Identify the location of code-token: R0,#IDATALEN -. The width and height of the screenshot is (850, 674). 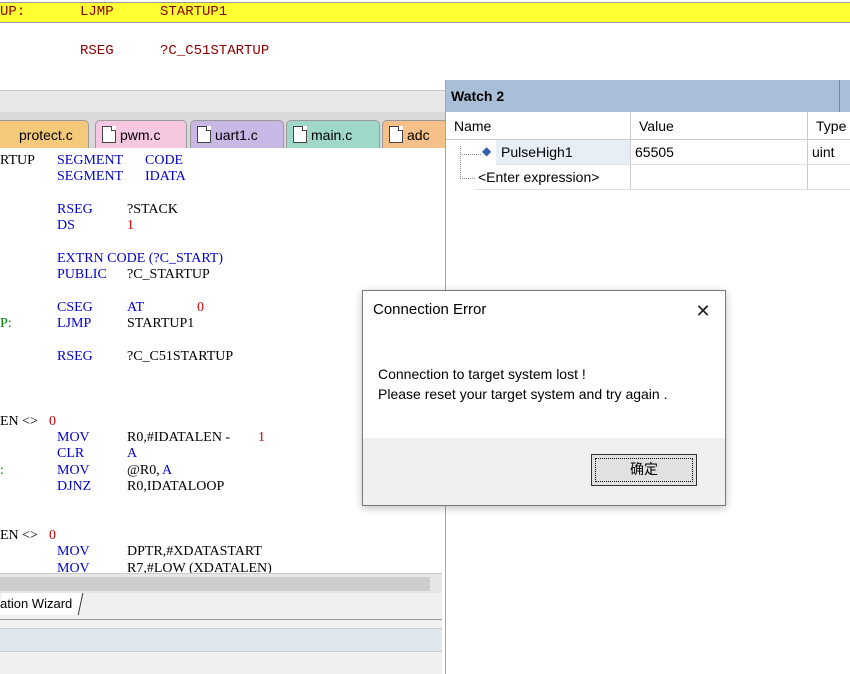
(179, 438).